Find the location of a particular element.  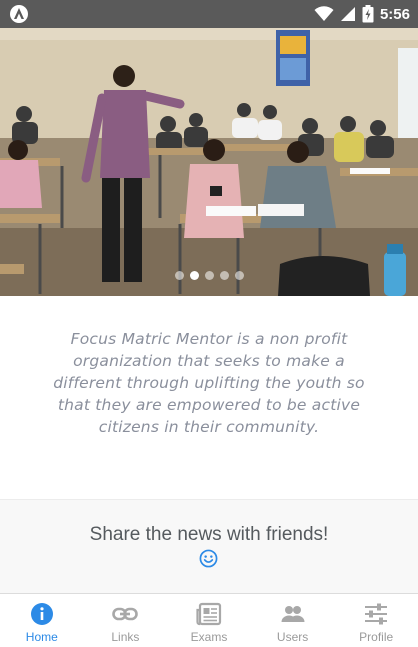

nav-item-exams: Exams is located at coordinates (209, 620).